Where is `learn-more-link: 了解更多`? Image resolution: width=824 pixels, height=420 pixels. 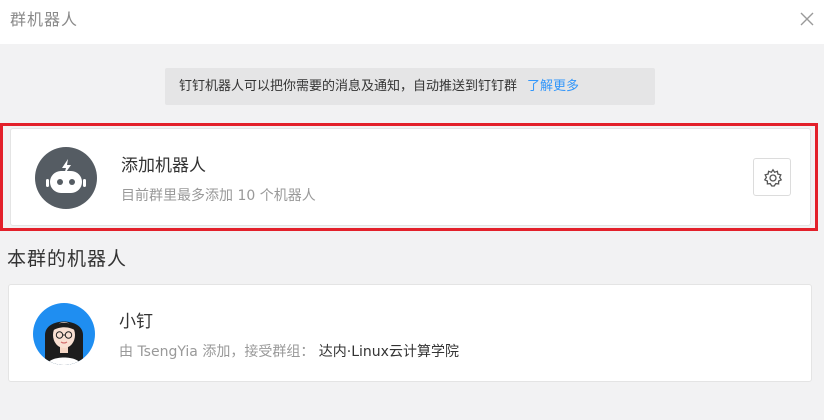
learn-more-link: 了解更多 is located at coordinates (553, 86).